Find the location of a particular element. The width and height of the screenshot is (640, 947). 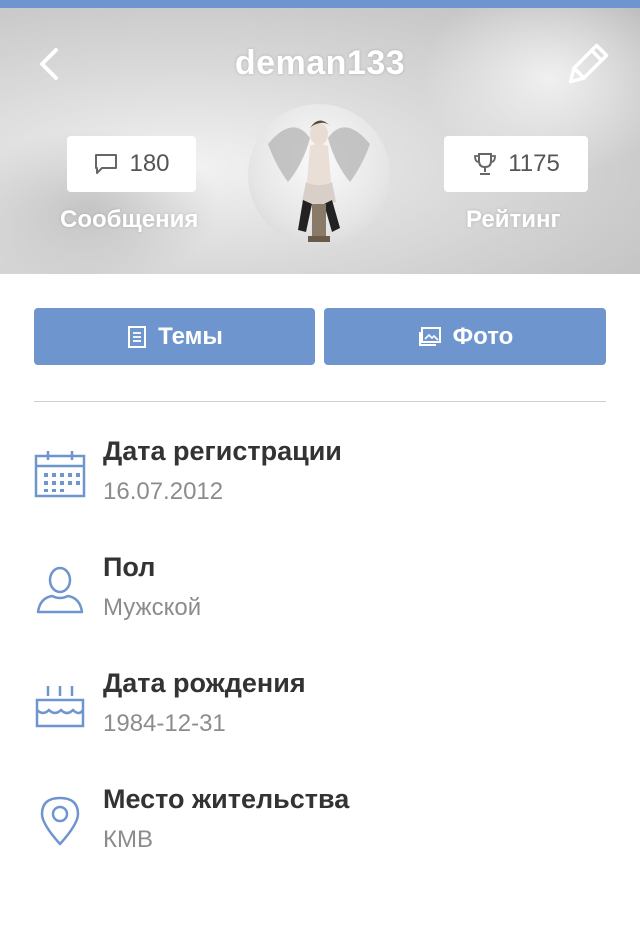

info-row-gender: Пол Мужской is located at coordinates (320, 597).